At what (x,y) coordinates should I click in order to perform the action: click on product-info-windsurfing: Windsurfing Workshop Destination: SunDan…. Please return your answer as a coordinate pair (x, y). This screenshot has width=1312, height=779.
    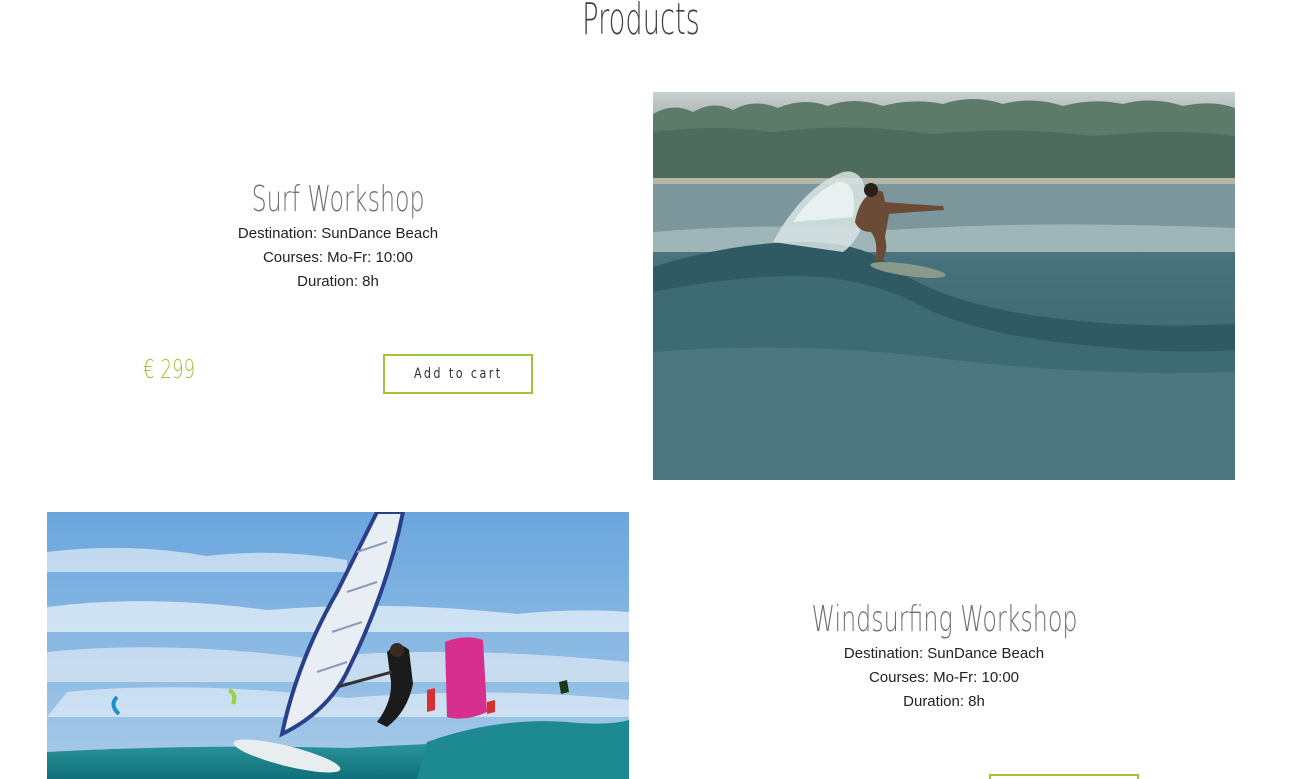
    Looking at the image, I should click on (944, 656).